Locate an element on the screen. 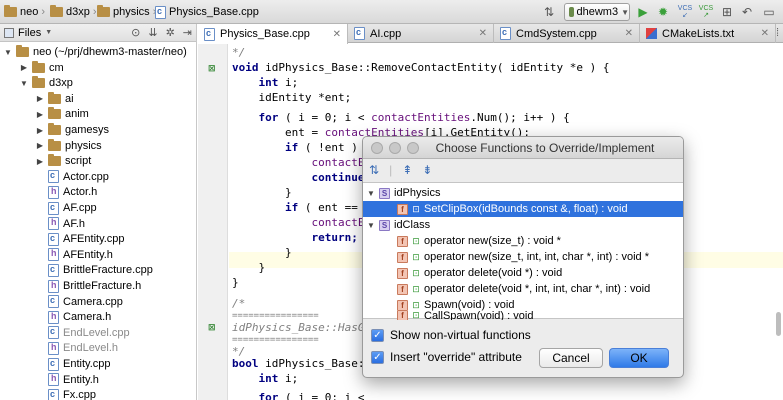 The width and height of the screenshot is (783, 400). sort-icon: ⇅ is located at coordinates (549, 12).